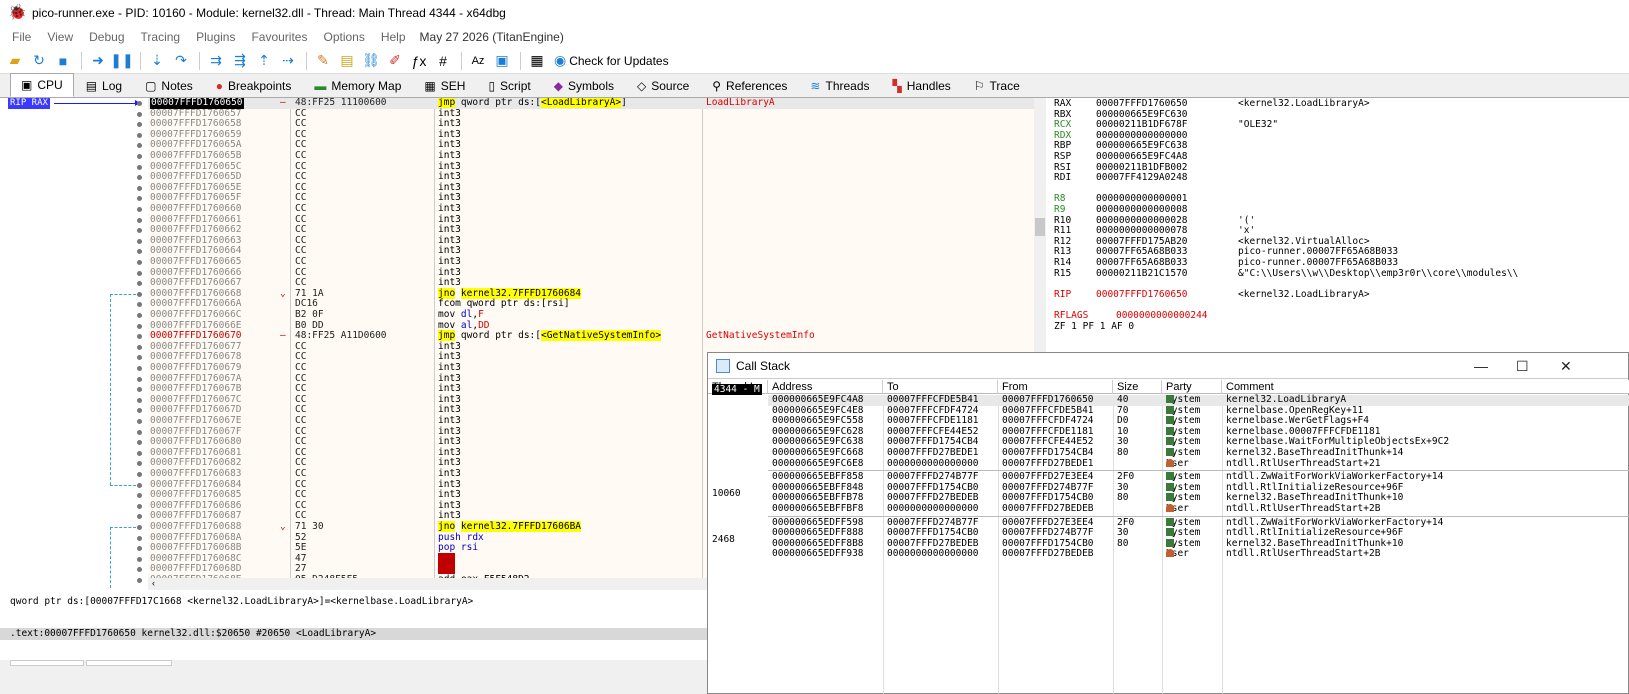 The height and width of the screenshot is (694, 1629). Describe the element at coordinates (1167, 145) in the screenshot. I see `register-value: 000000665E9FC638` at that location.